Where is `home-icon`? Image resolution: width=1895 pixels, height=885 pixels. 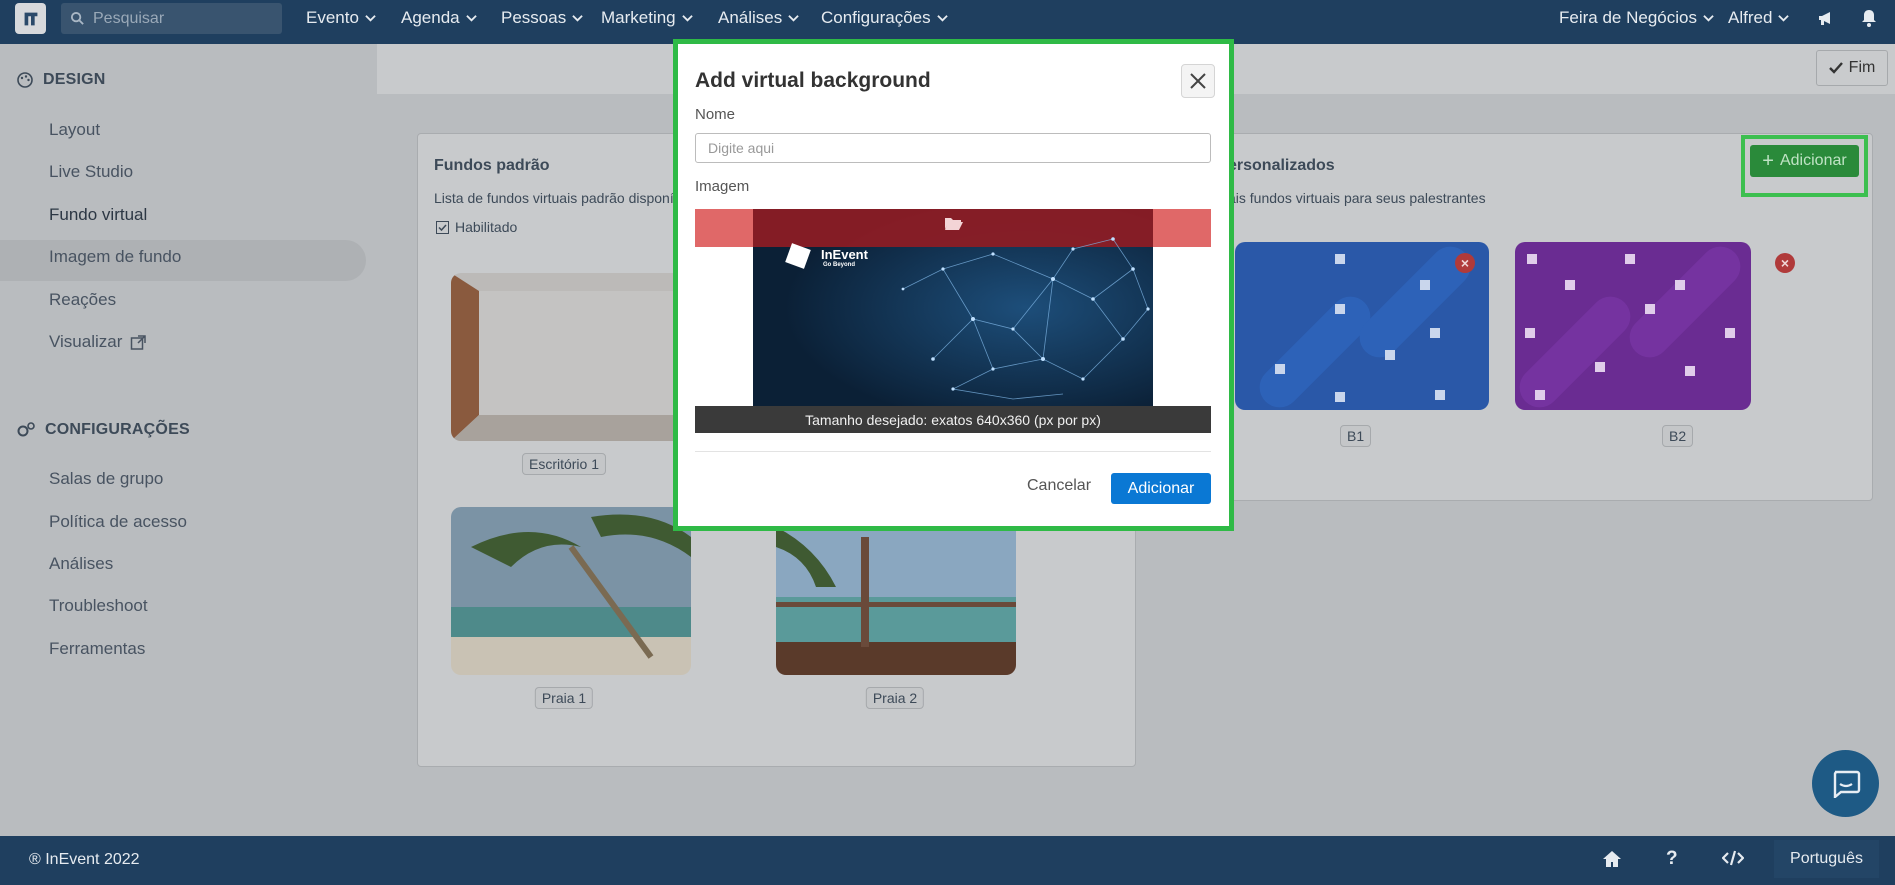
home-icon is located at coordinates (1612, 861).